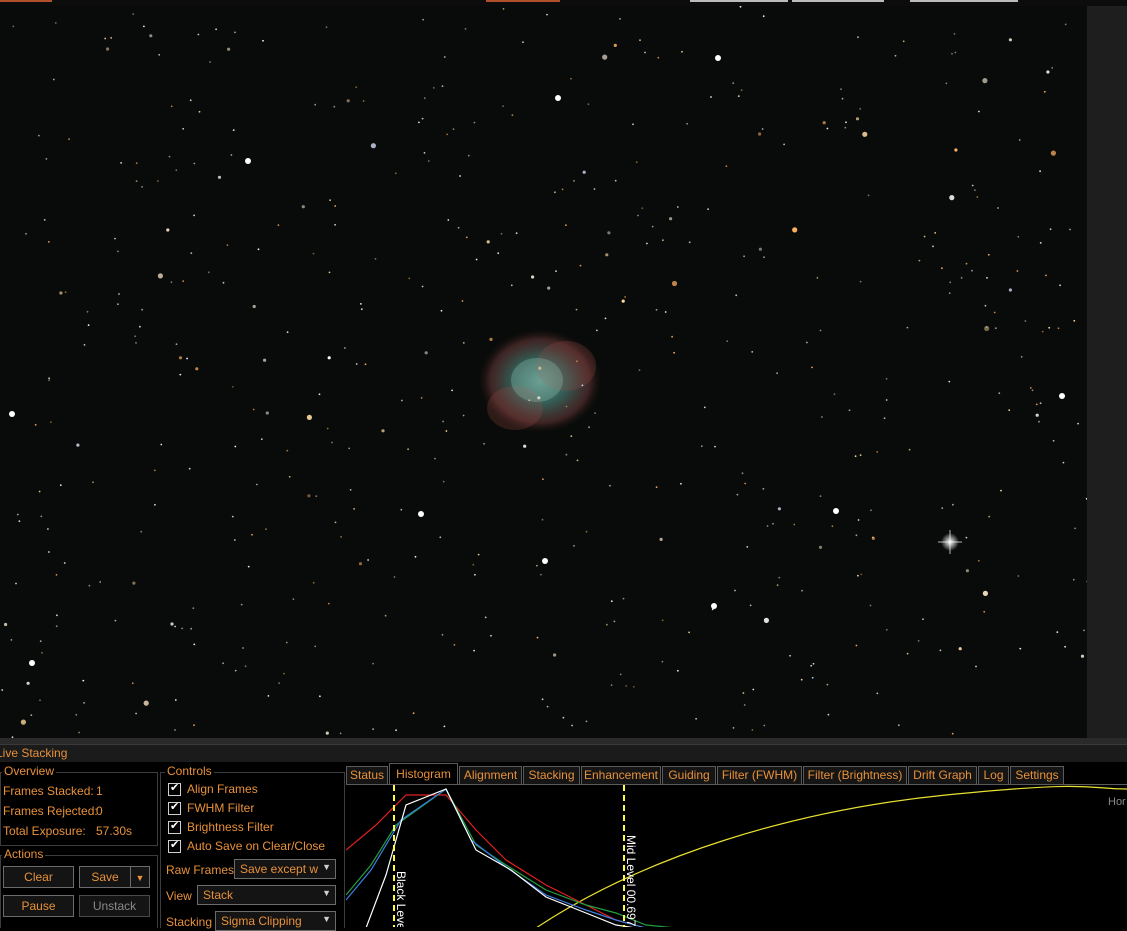 This screenshot has width=1127, height=931. What do you see at coordinates (222, 789) in the screenshot?
I see `checkbox-label: Align Frames` at bounding box center [222, 789].